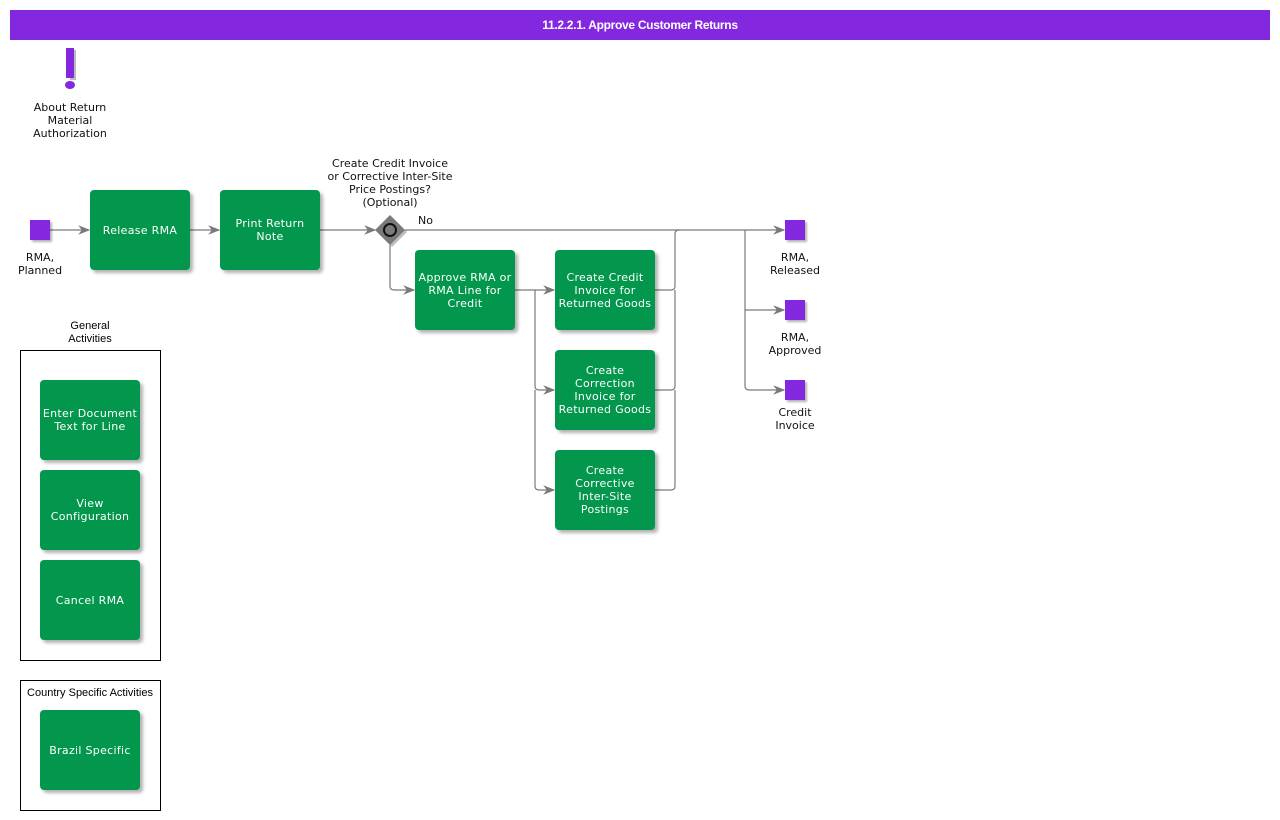  What do you see at coordinates (465, 290) in the screenshot?
I see `activity-approve-rma: Approve RMA or RMA Line for Credit` at bounding box center [465, 290].